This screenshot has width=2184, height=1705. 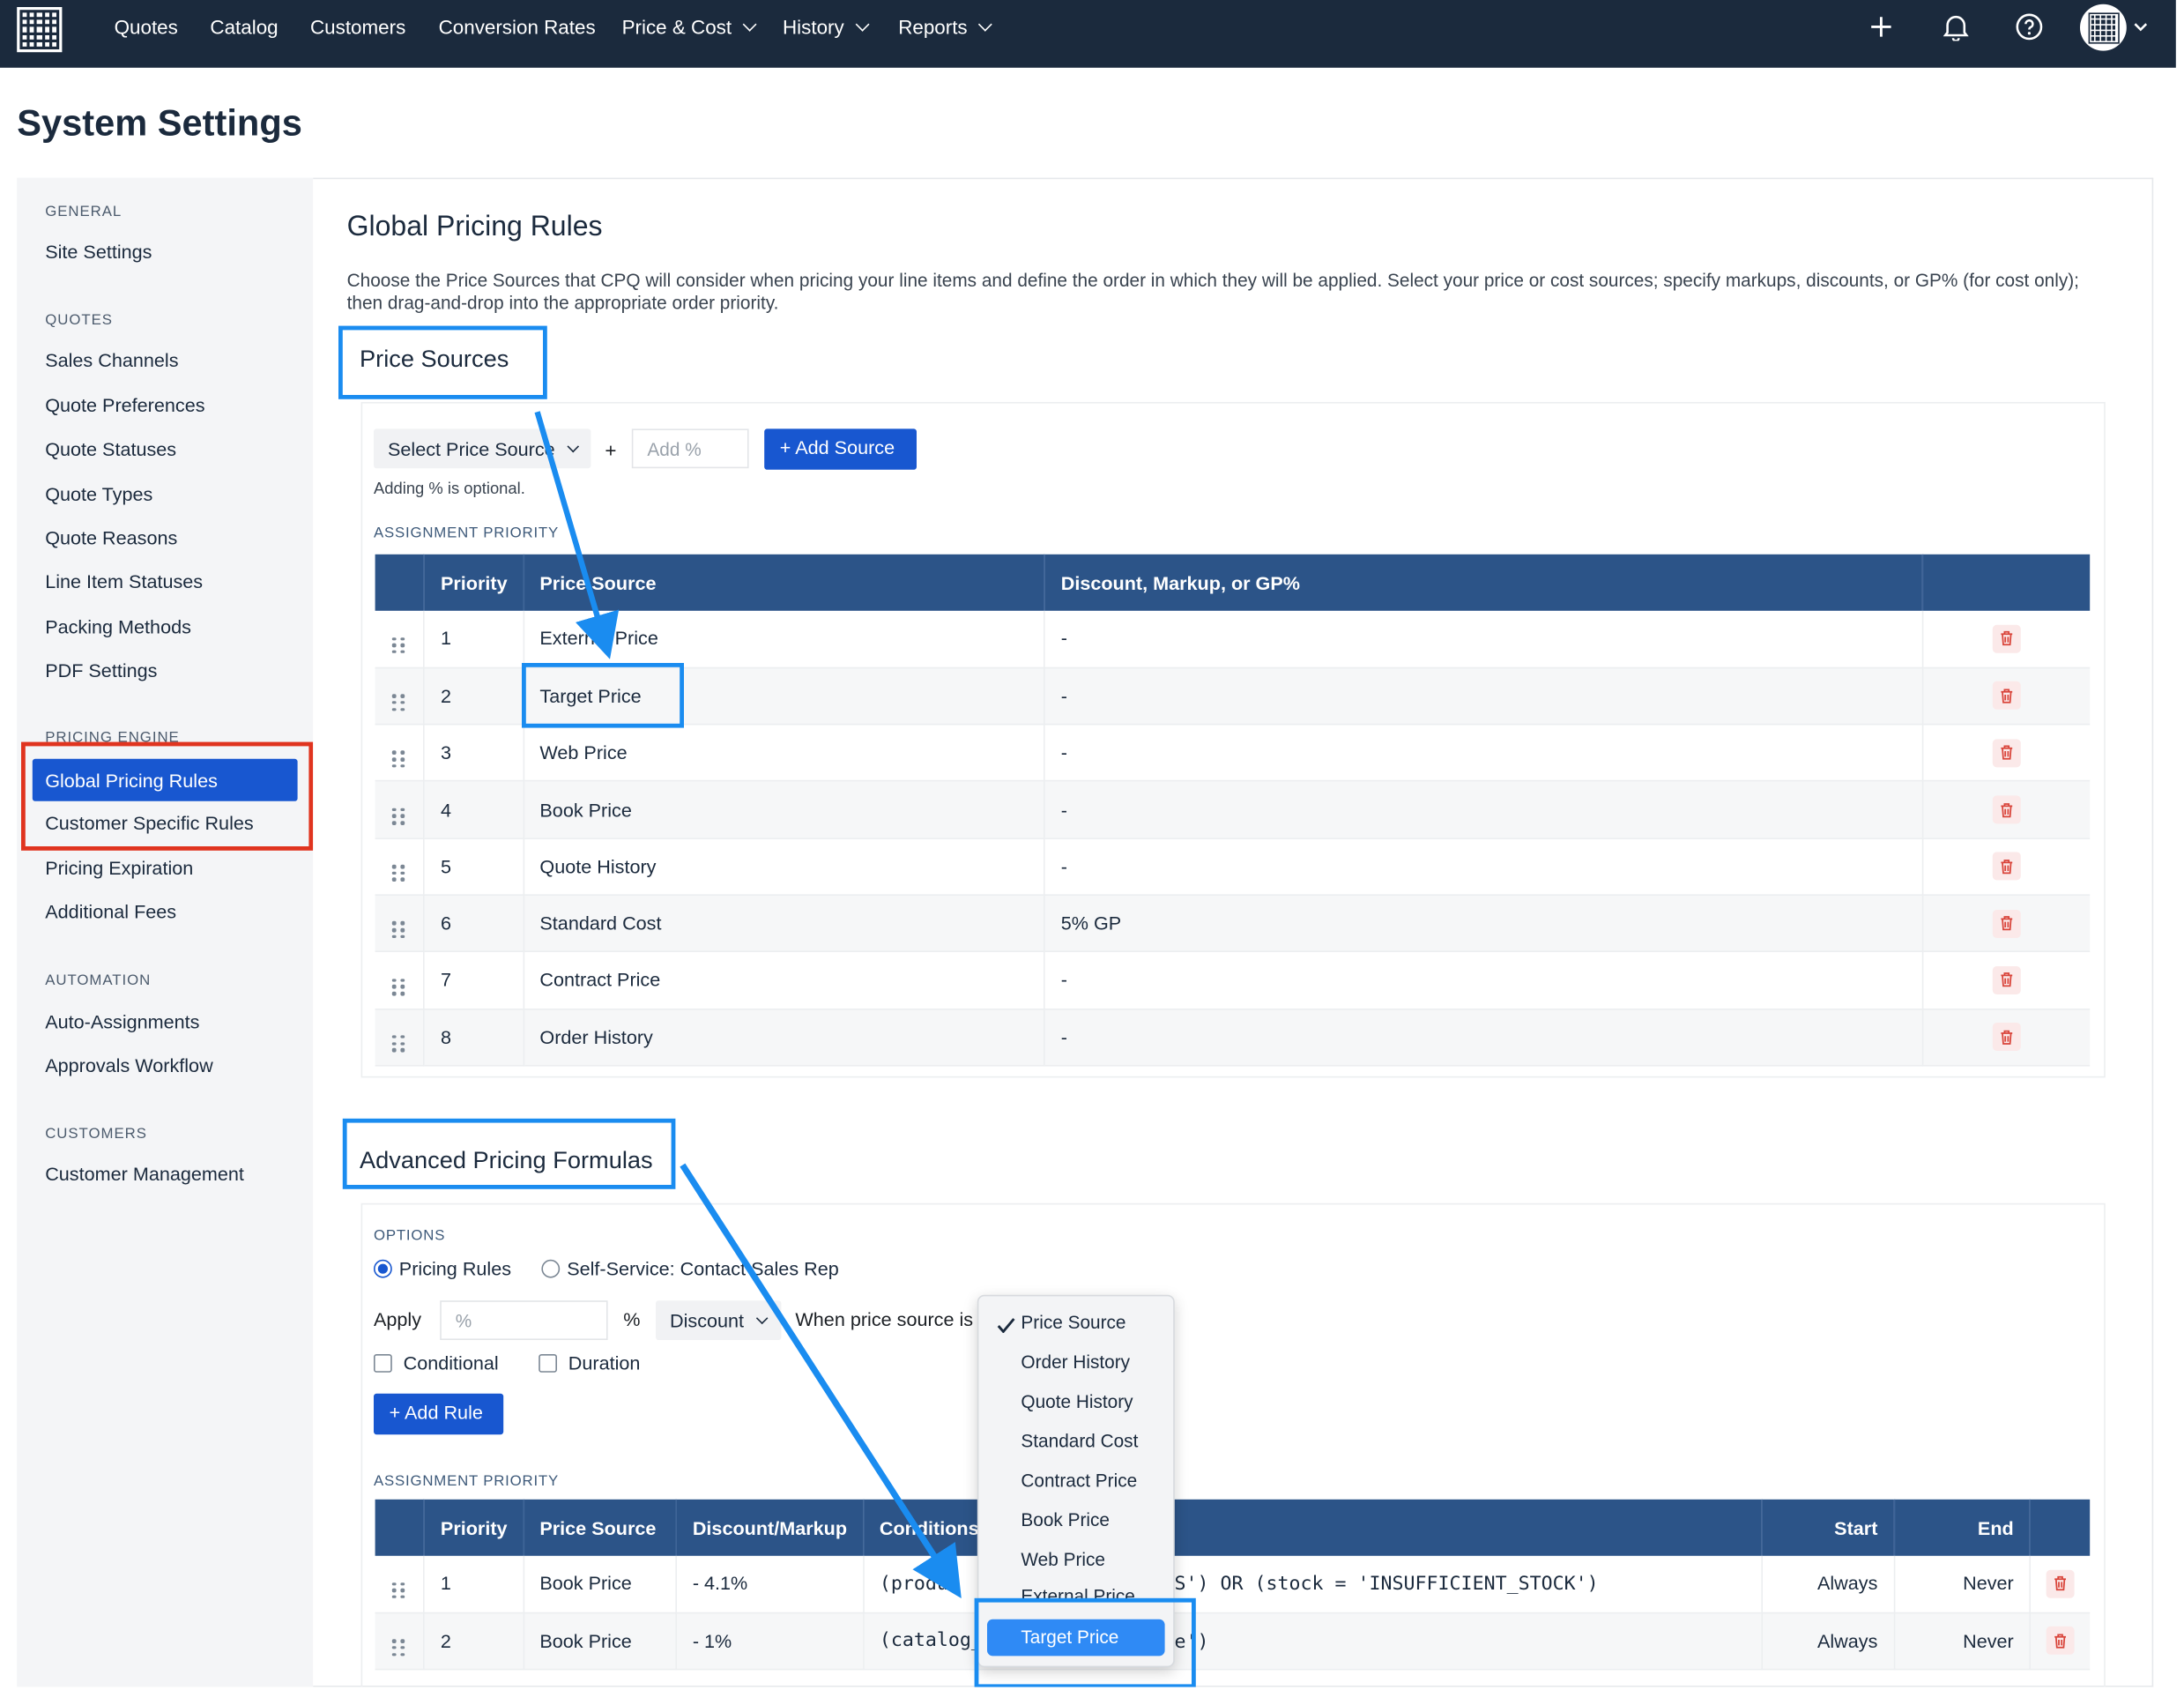 What do you see at coordinates (98, 252) in the screenshot?
I see `sidebar-item-site-settings: Site Settings` at bounding box center [98, 252].